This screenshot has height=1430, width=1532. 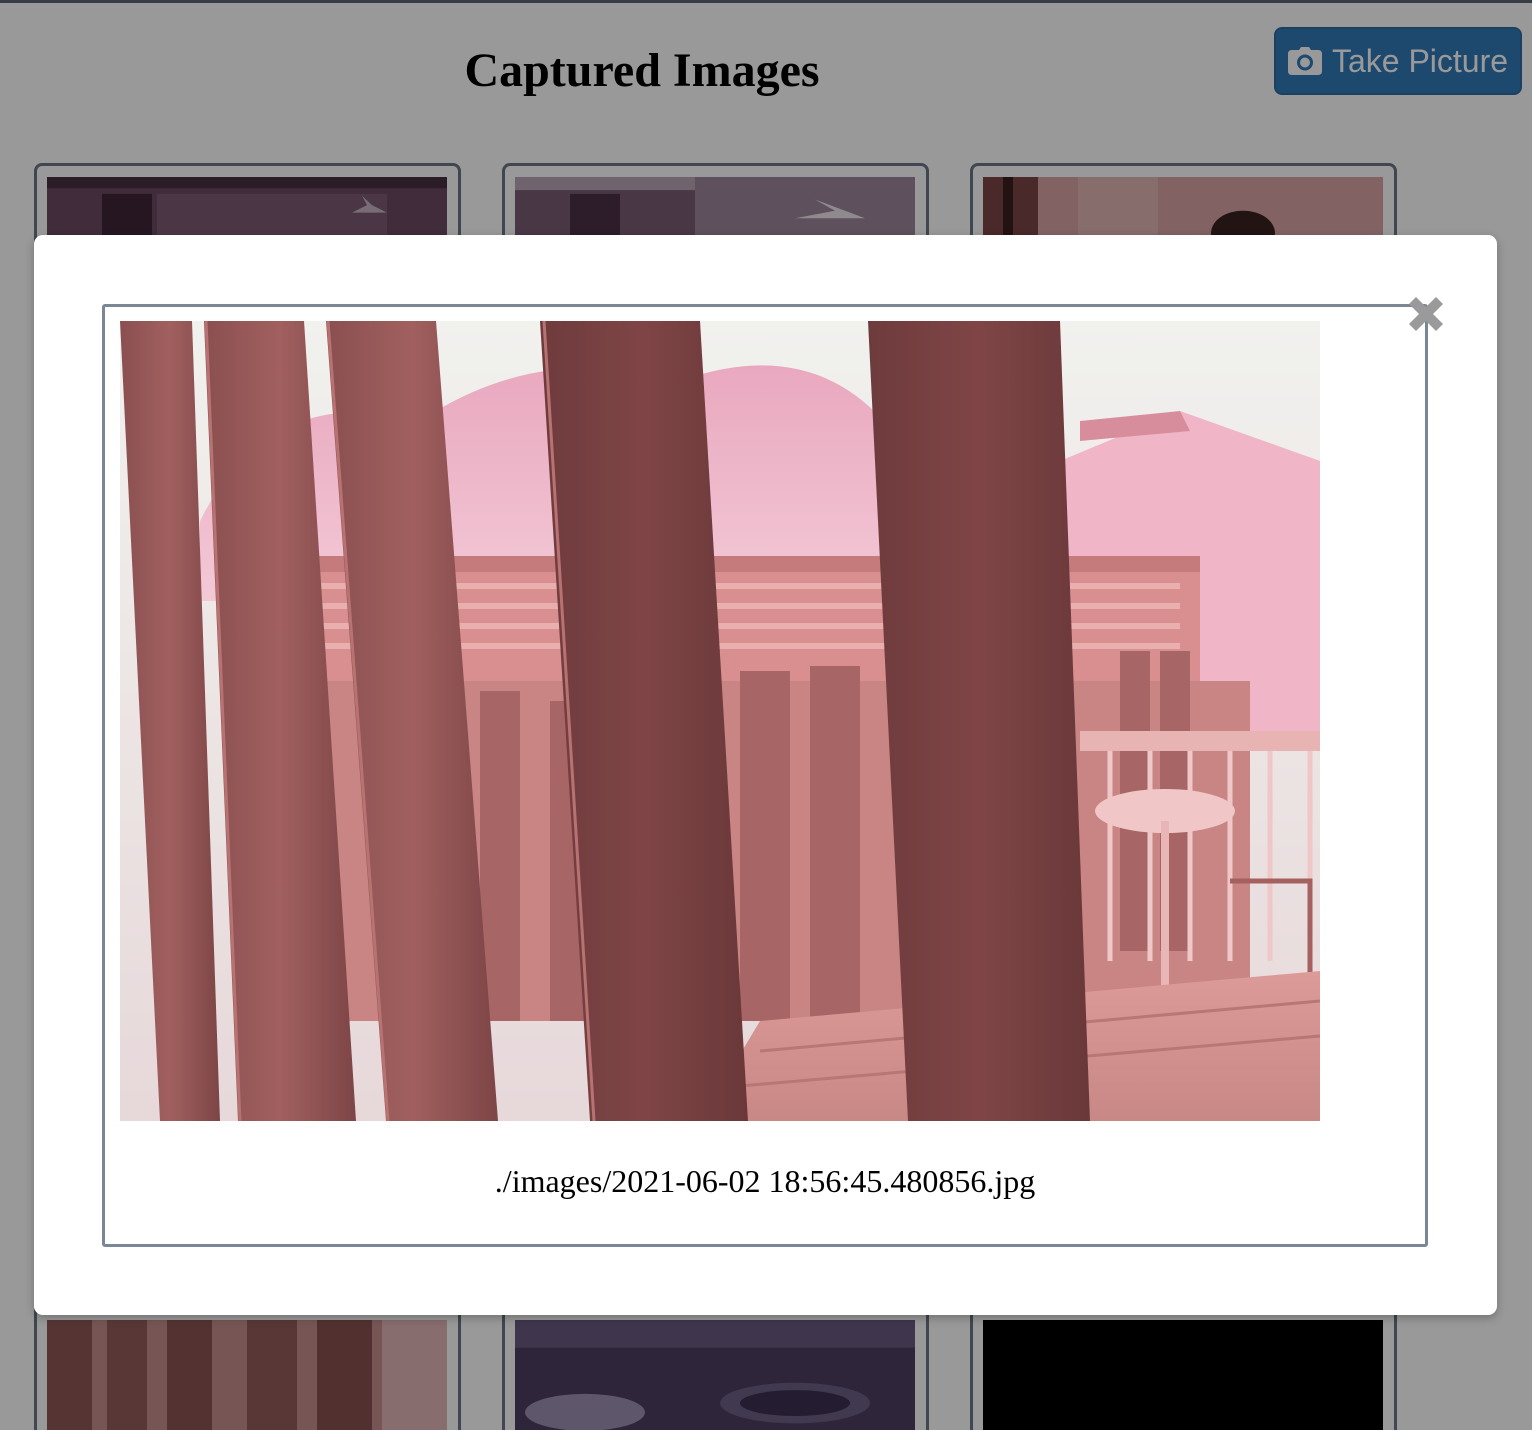 I want to click on close-icon, so click(x=1426, y=314).